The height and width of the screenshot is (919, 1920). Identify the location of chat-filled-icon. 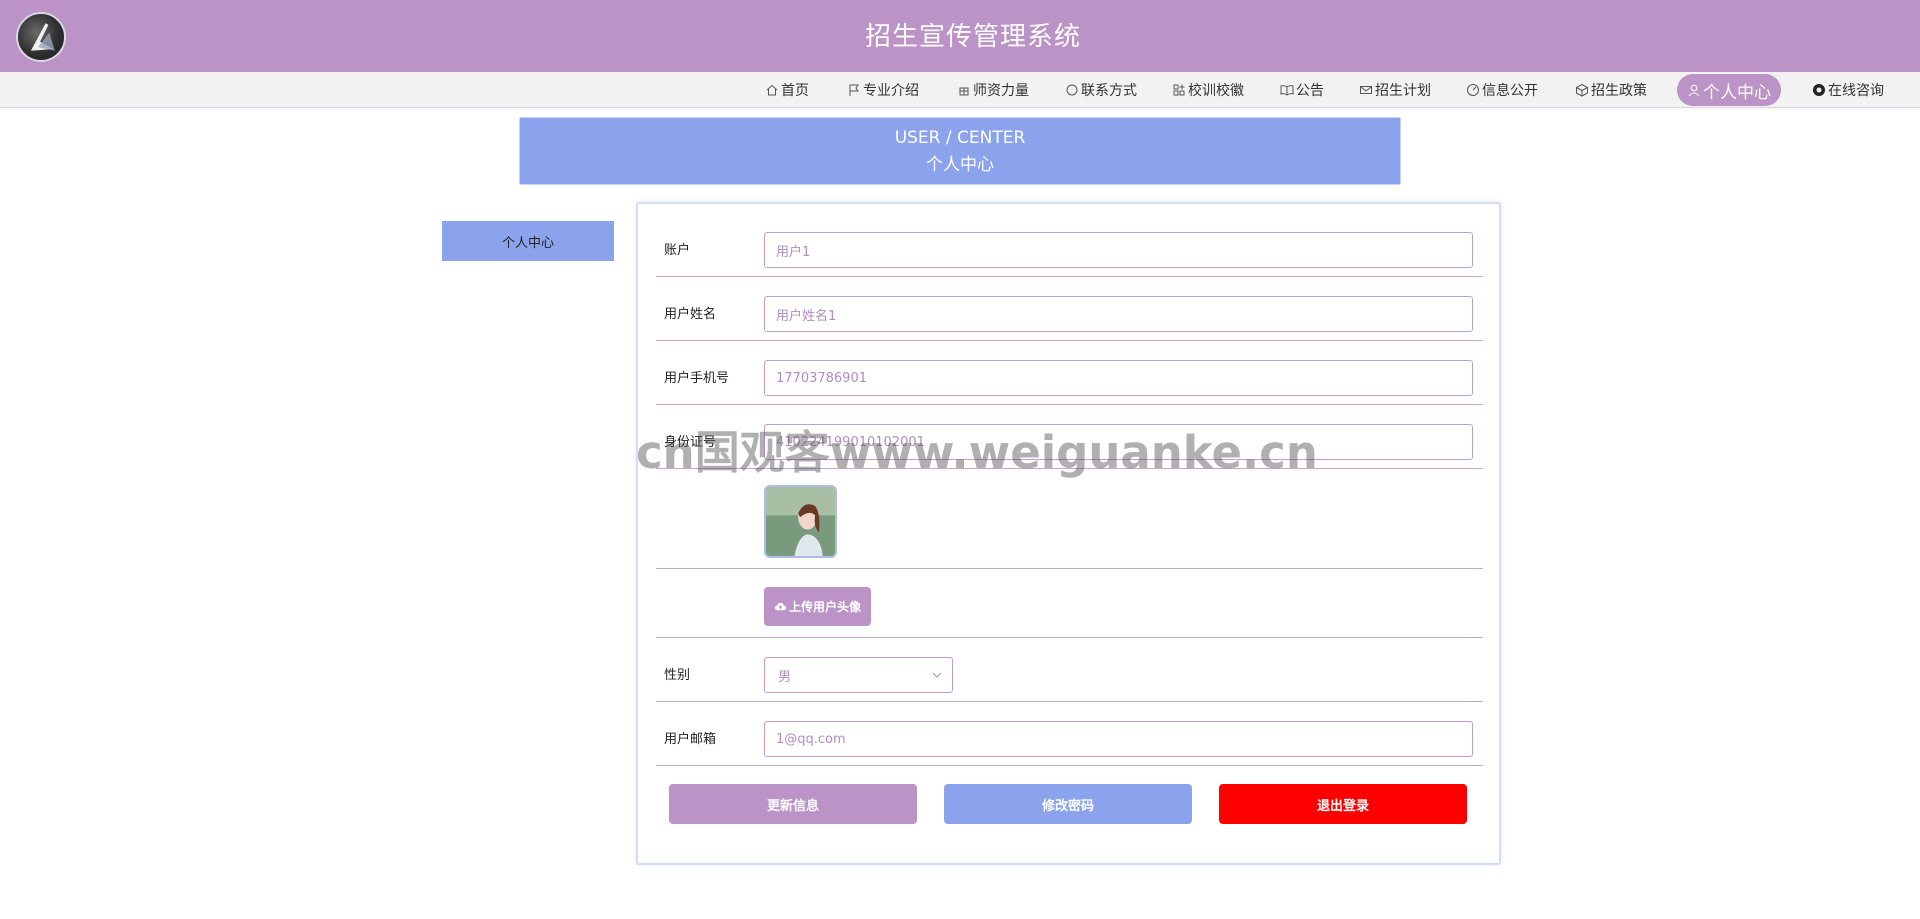
(1819, 90).